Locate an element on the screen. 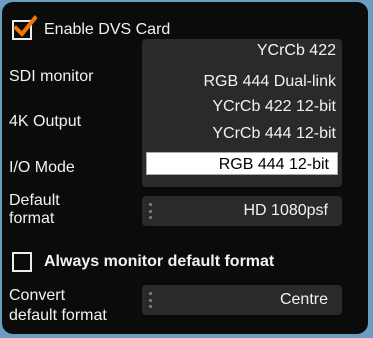 This screenshot has height=338, width=373. default-format-label-line2: format is located at coordinates (32, 218).